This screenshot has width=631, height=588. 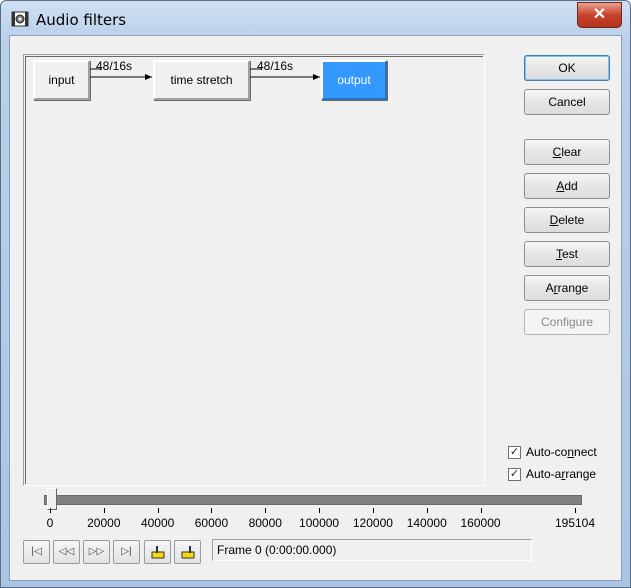 I want to click on window-title: Audio filters, so click(x=81, y=20).